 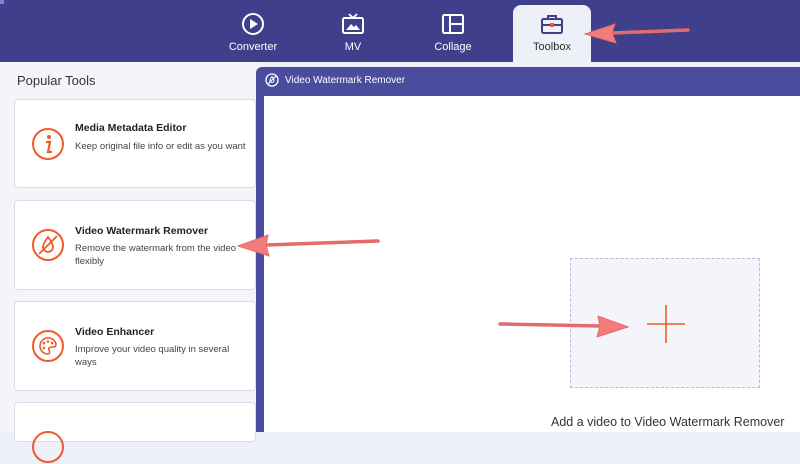 What do you see at coordinates (48, 447) in the screenshot?
I see `tool-icon` at bounding box center [48, 447].